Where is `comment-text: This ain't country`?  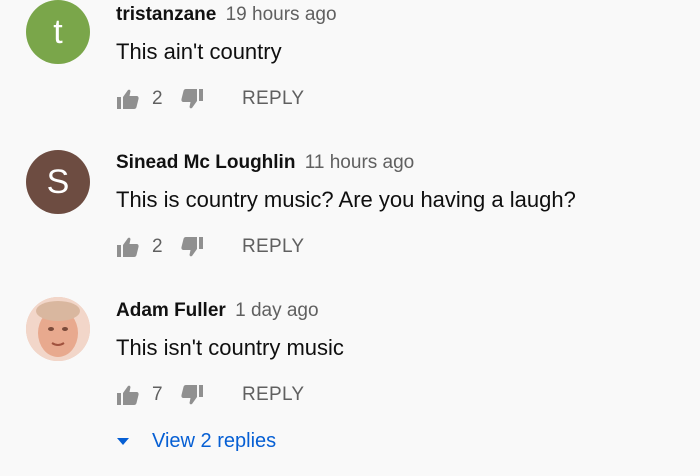
comment-text: This ain't country is located at coordinates (199, 51).